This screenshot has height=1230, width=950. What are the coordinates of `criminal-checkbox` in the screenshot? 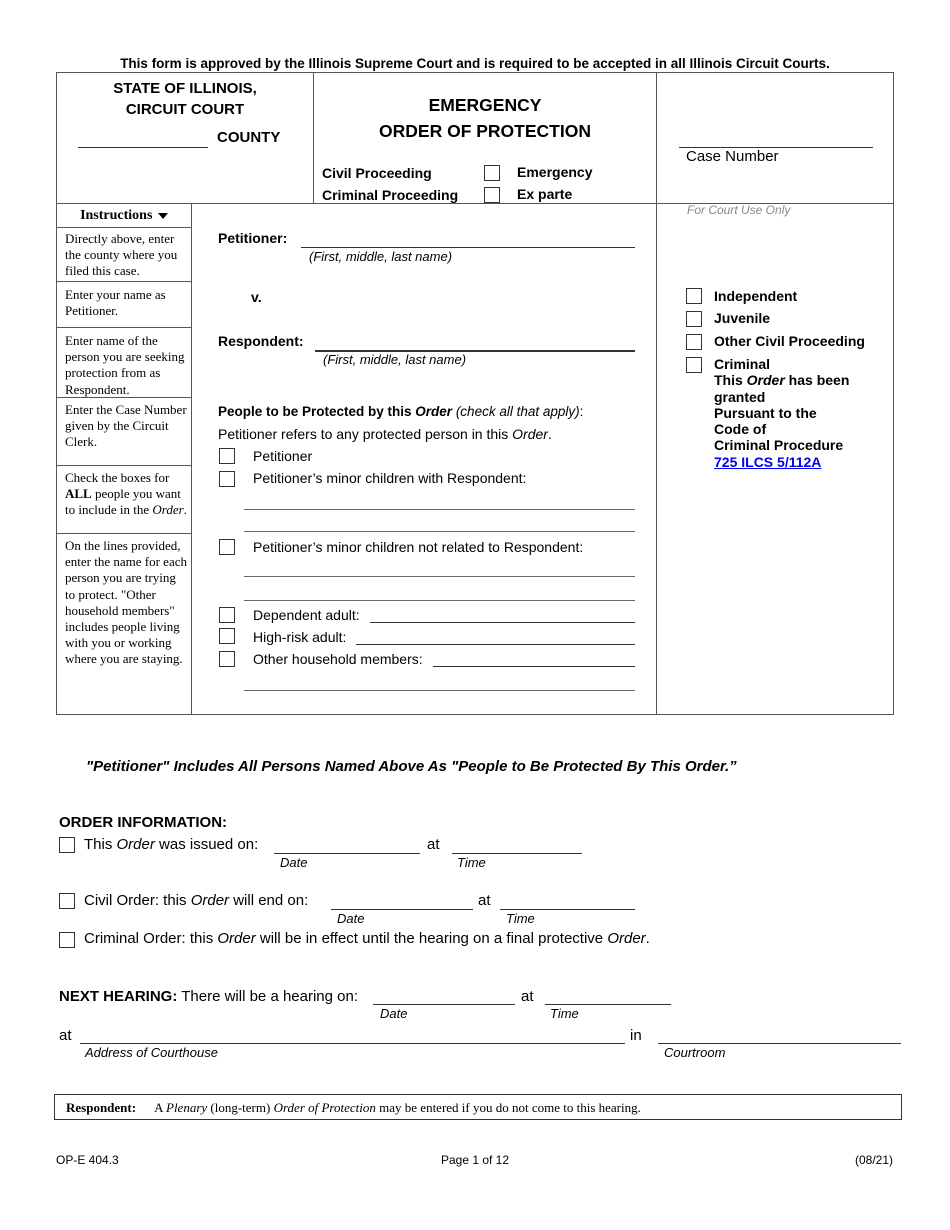 It's located at (694, 365).